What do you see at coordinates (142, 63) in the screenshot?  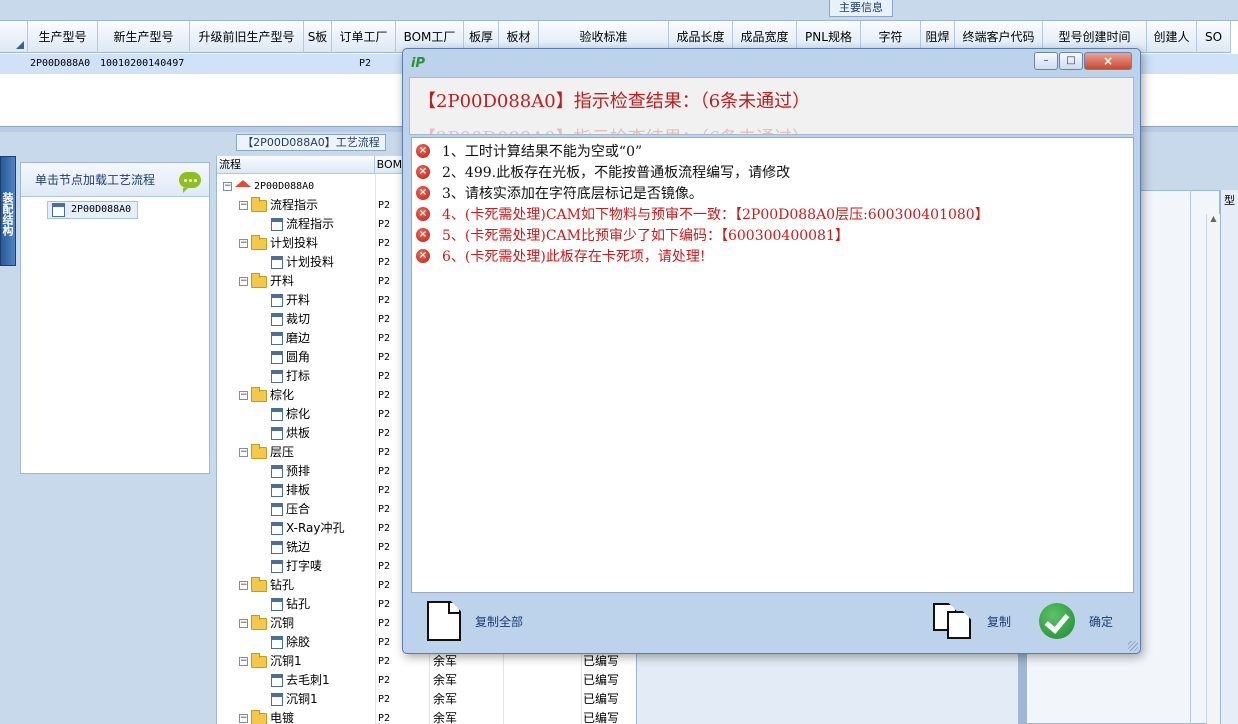 I see `grid-cell-new-model: 10010200140497` at bounding box center [142, 63].